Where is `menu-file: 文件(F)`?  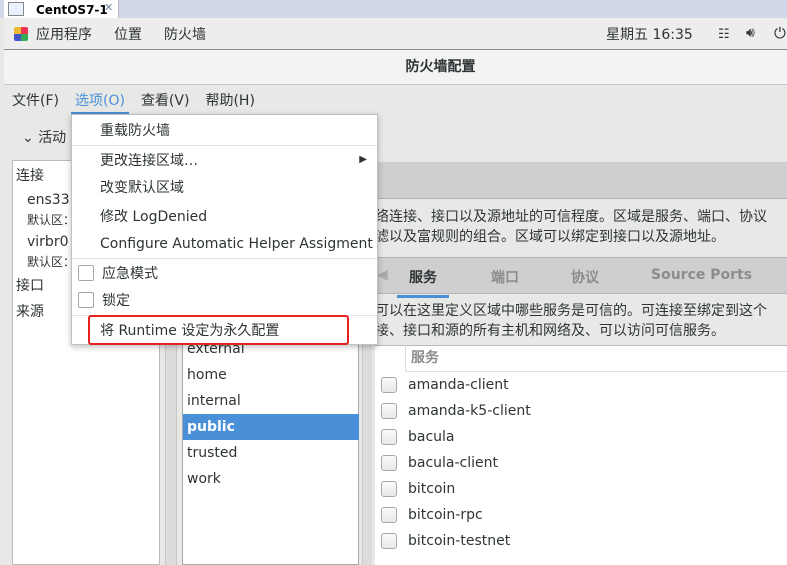
menu-file: 文件(F) is located at coordinates (35, 100).